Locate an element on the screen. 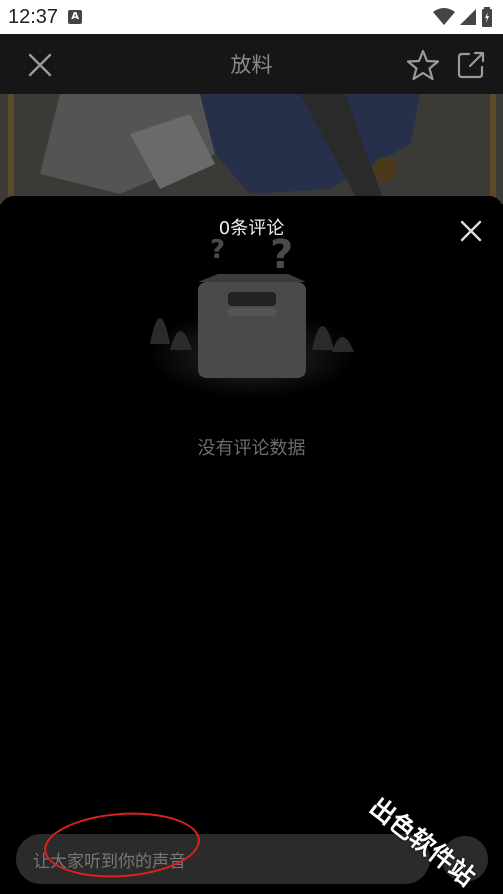  status-right is located at coordinates (463, 17).